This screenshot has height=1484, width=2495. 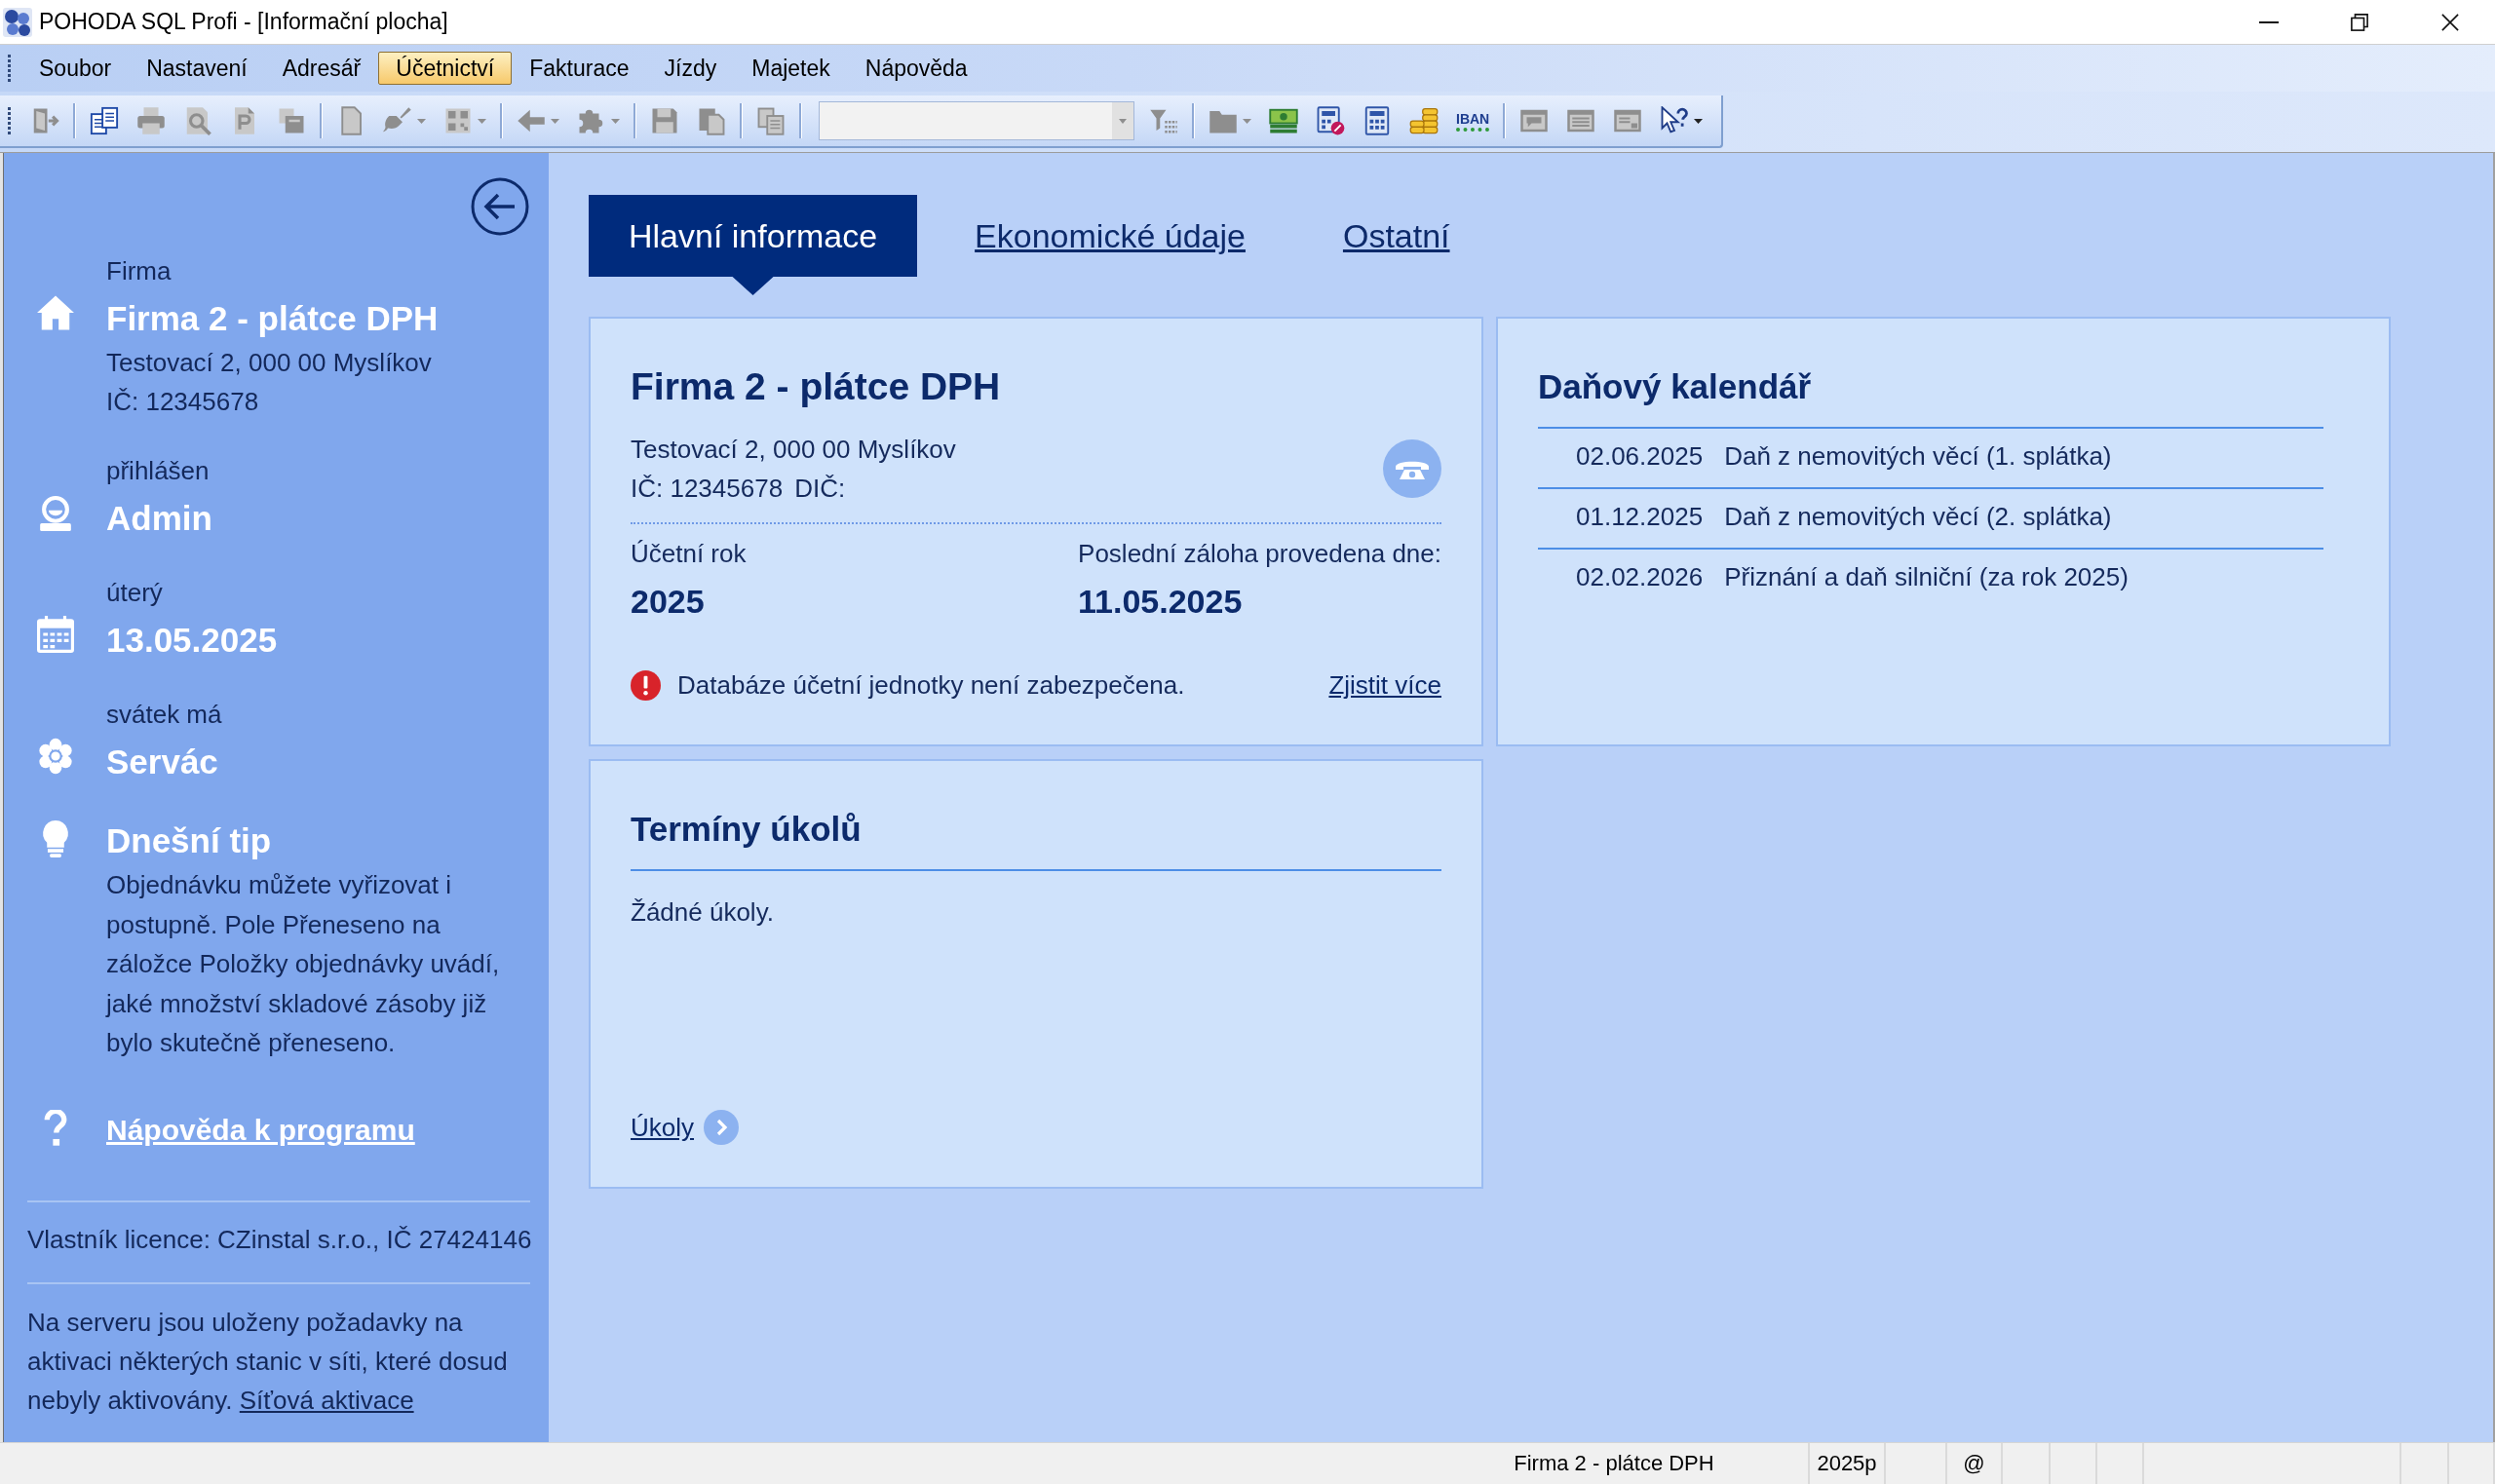 What do you see at coordinates (1675, 386) in the screenshot?
I see `card-title: Daňový kalendář` at bounding box center [1675, 386].